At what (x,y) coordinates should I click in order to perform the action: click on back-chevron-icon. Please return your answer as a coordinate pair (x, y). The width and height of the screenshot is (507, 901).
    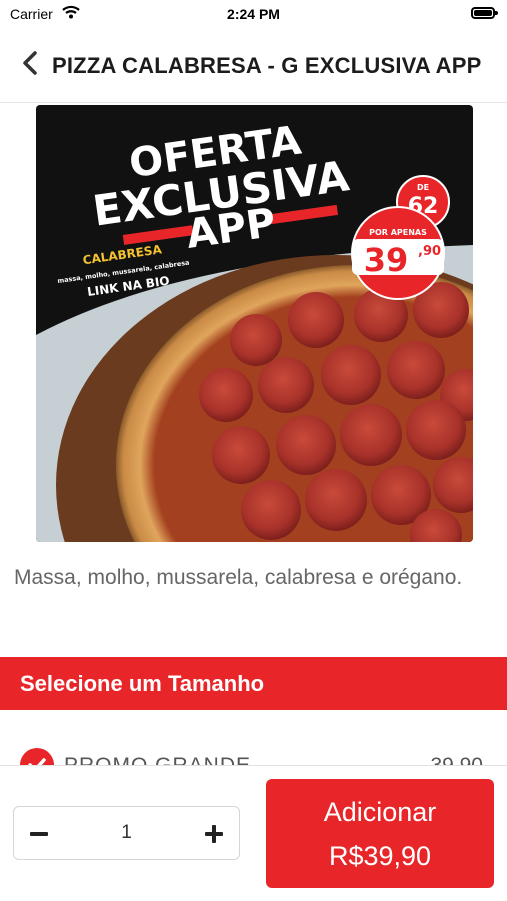
    Looking at the image, I should click on (30, 63).